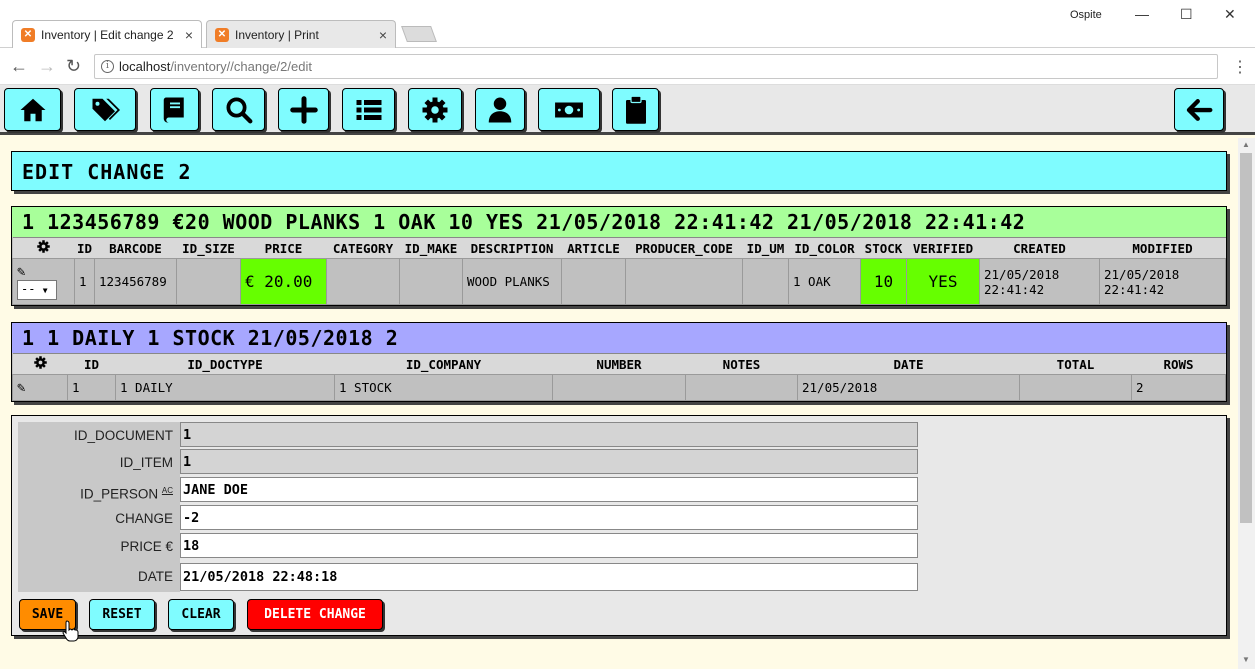 Image resolution: width=1255 pixels, height=669 pixels. What do you see at coordinates (443, 364) in the screenshot?
I see `column-header: ID_COMPANY` at bounding box center [443, 364].